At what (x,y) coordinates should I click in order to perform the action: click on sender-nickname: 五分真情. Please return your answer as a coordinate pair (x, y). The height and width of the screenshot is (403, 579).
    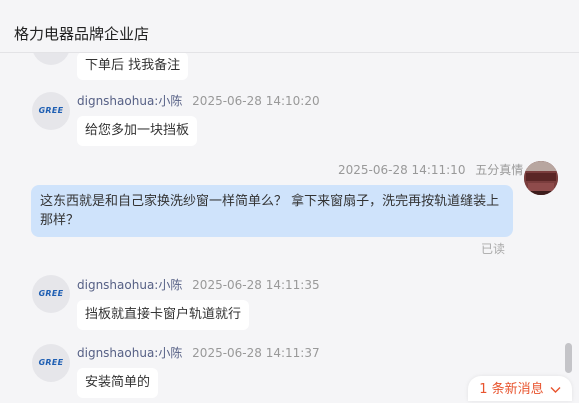
    Looking at the image, I should click on (499, 170).